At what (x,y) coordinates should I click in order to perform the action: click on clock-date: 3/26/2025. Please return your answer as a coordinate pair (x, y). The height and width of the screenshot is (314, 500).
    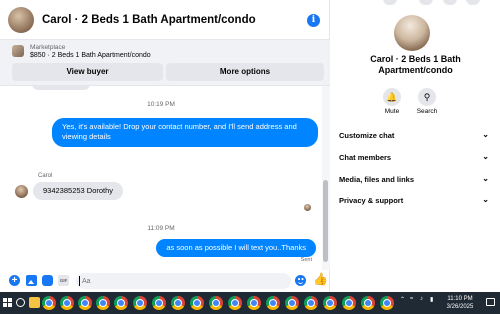
    Looking at the image, I should click on (460, 307).